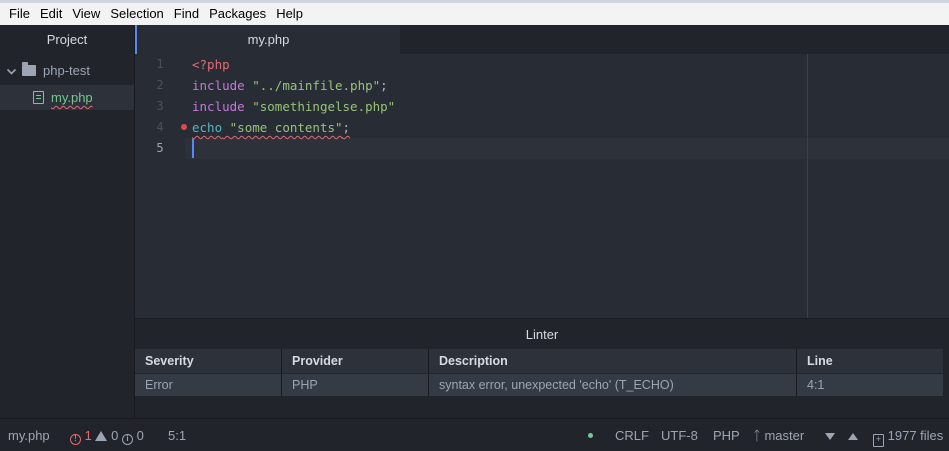  Describe the element at coordinates (355, 385) in the screenshot. I see `cell-provider: PHP` at that location.